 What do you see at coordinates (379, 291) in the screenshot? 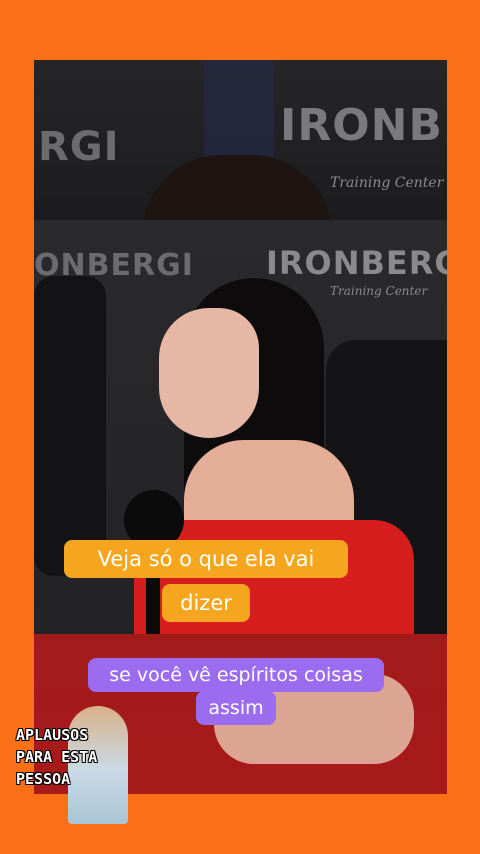
I see `wall-sub-mid: Training Center` at bounding box center [379, 291].